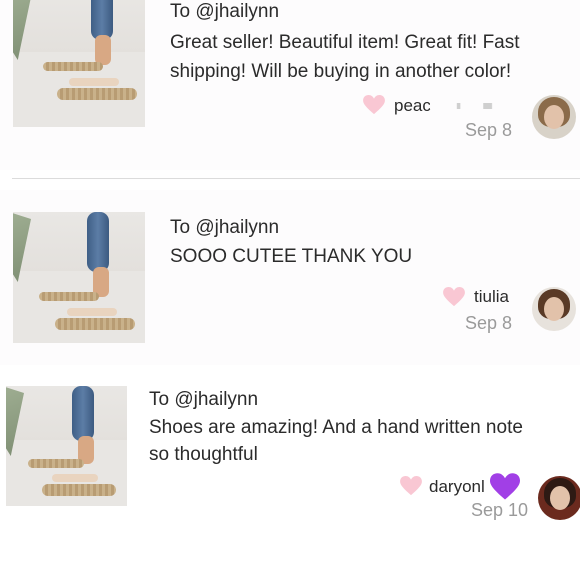 The height and width of the screenshot is (580, 580). Describe the element at coordinates (412, 106) in the screenshot. I see `username: peac` at that location.